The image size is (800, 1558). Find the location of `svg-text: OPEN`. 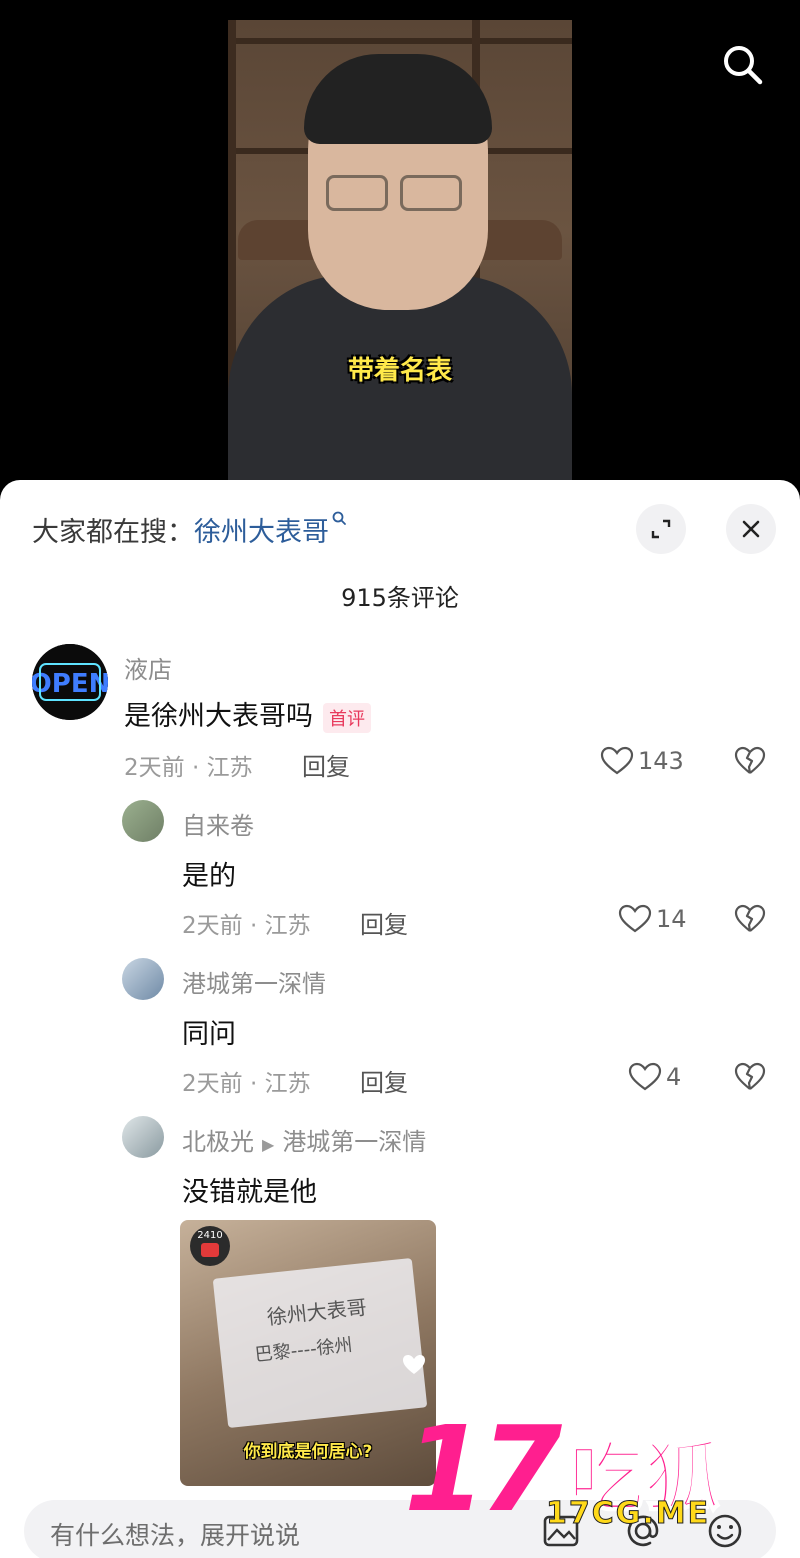

svg-text: OPEN is located at coordinates (70, 684).